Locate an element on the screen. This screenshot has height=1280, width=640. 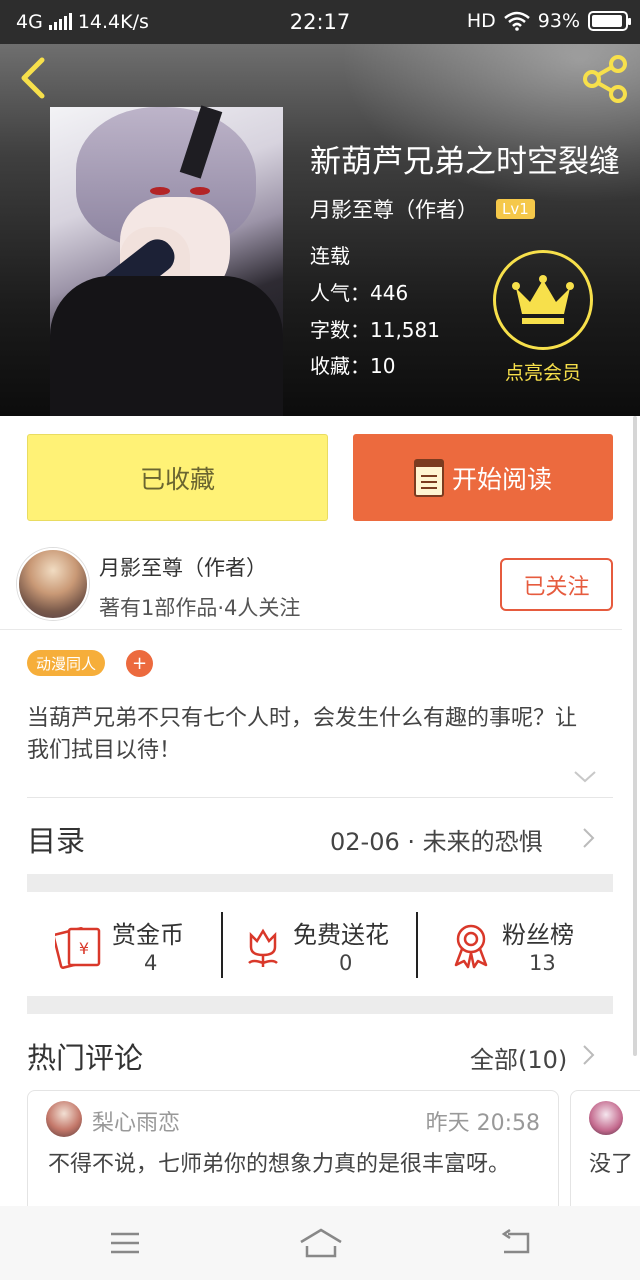
status-right: HD 93% is located at coordinates (548, 21).